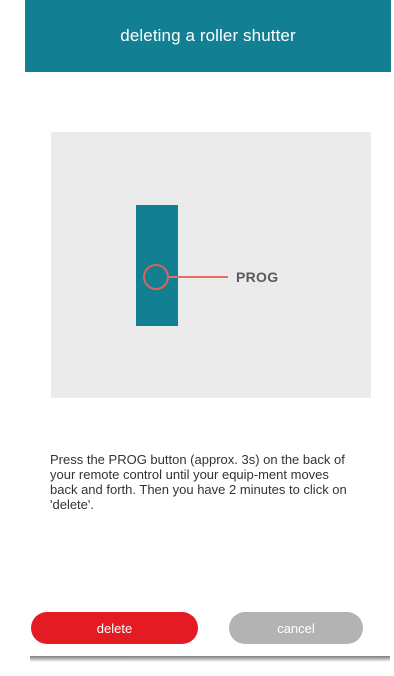  Describe the element at coordinates (210, 659) in the screenshot. I see `dialog-bottom-shadow` at that location.